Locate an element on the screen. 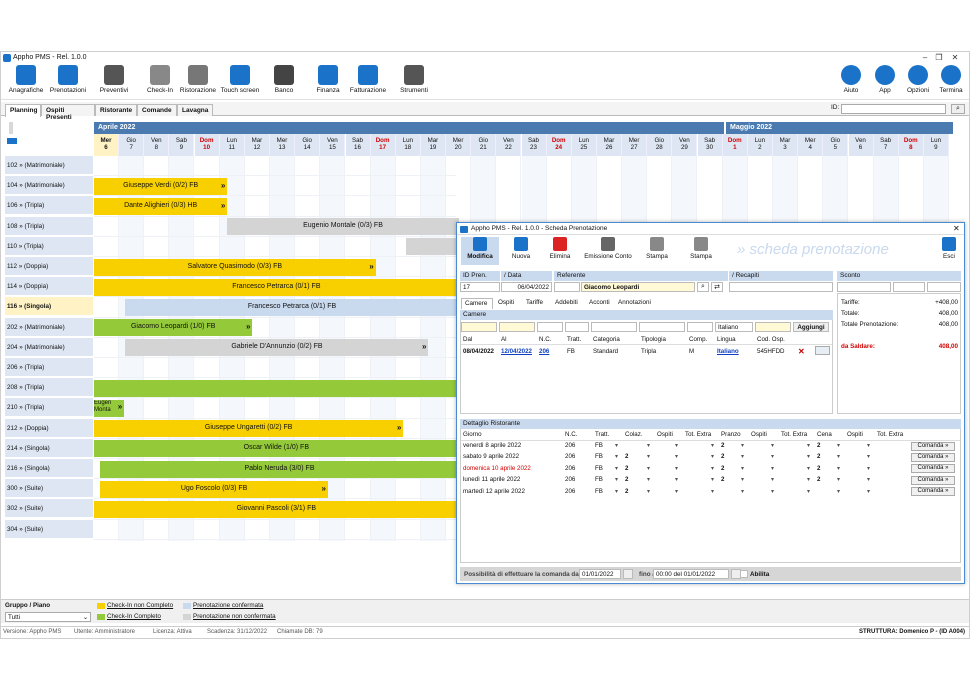  group-select: Tutti ⌄ is located at coordinates (48, 617).